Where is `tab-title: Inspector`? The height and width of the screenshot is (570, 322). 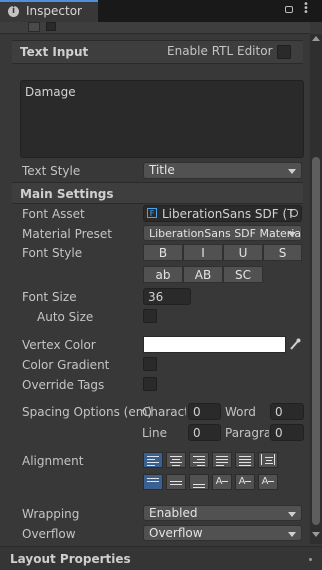 tab-title: Inspector is located at coordinates (54, 11).